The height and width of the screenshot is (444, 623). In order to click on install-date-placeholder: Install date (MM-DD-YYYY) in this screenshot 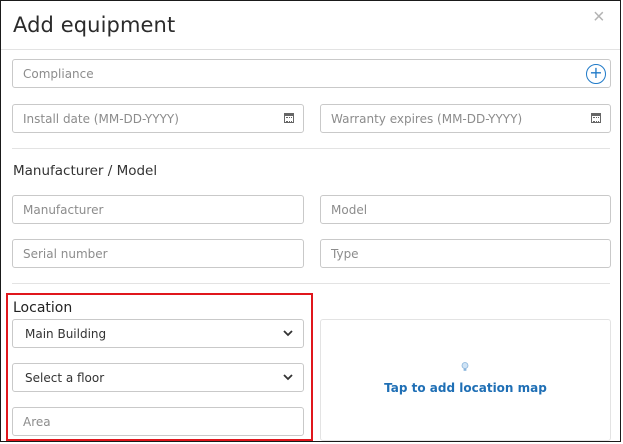, I will do `click(101, 119)`.